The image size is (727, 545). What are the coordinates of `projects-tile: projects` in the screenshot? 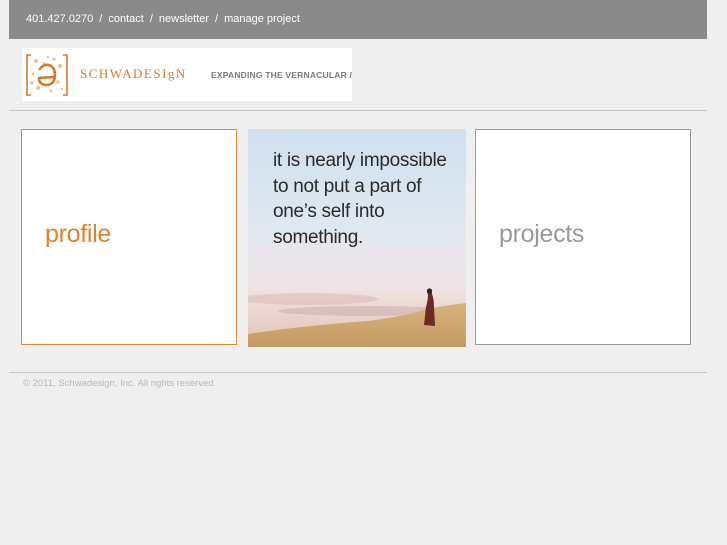 It's located at (583, 237).